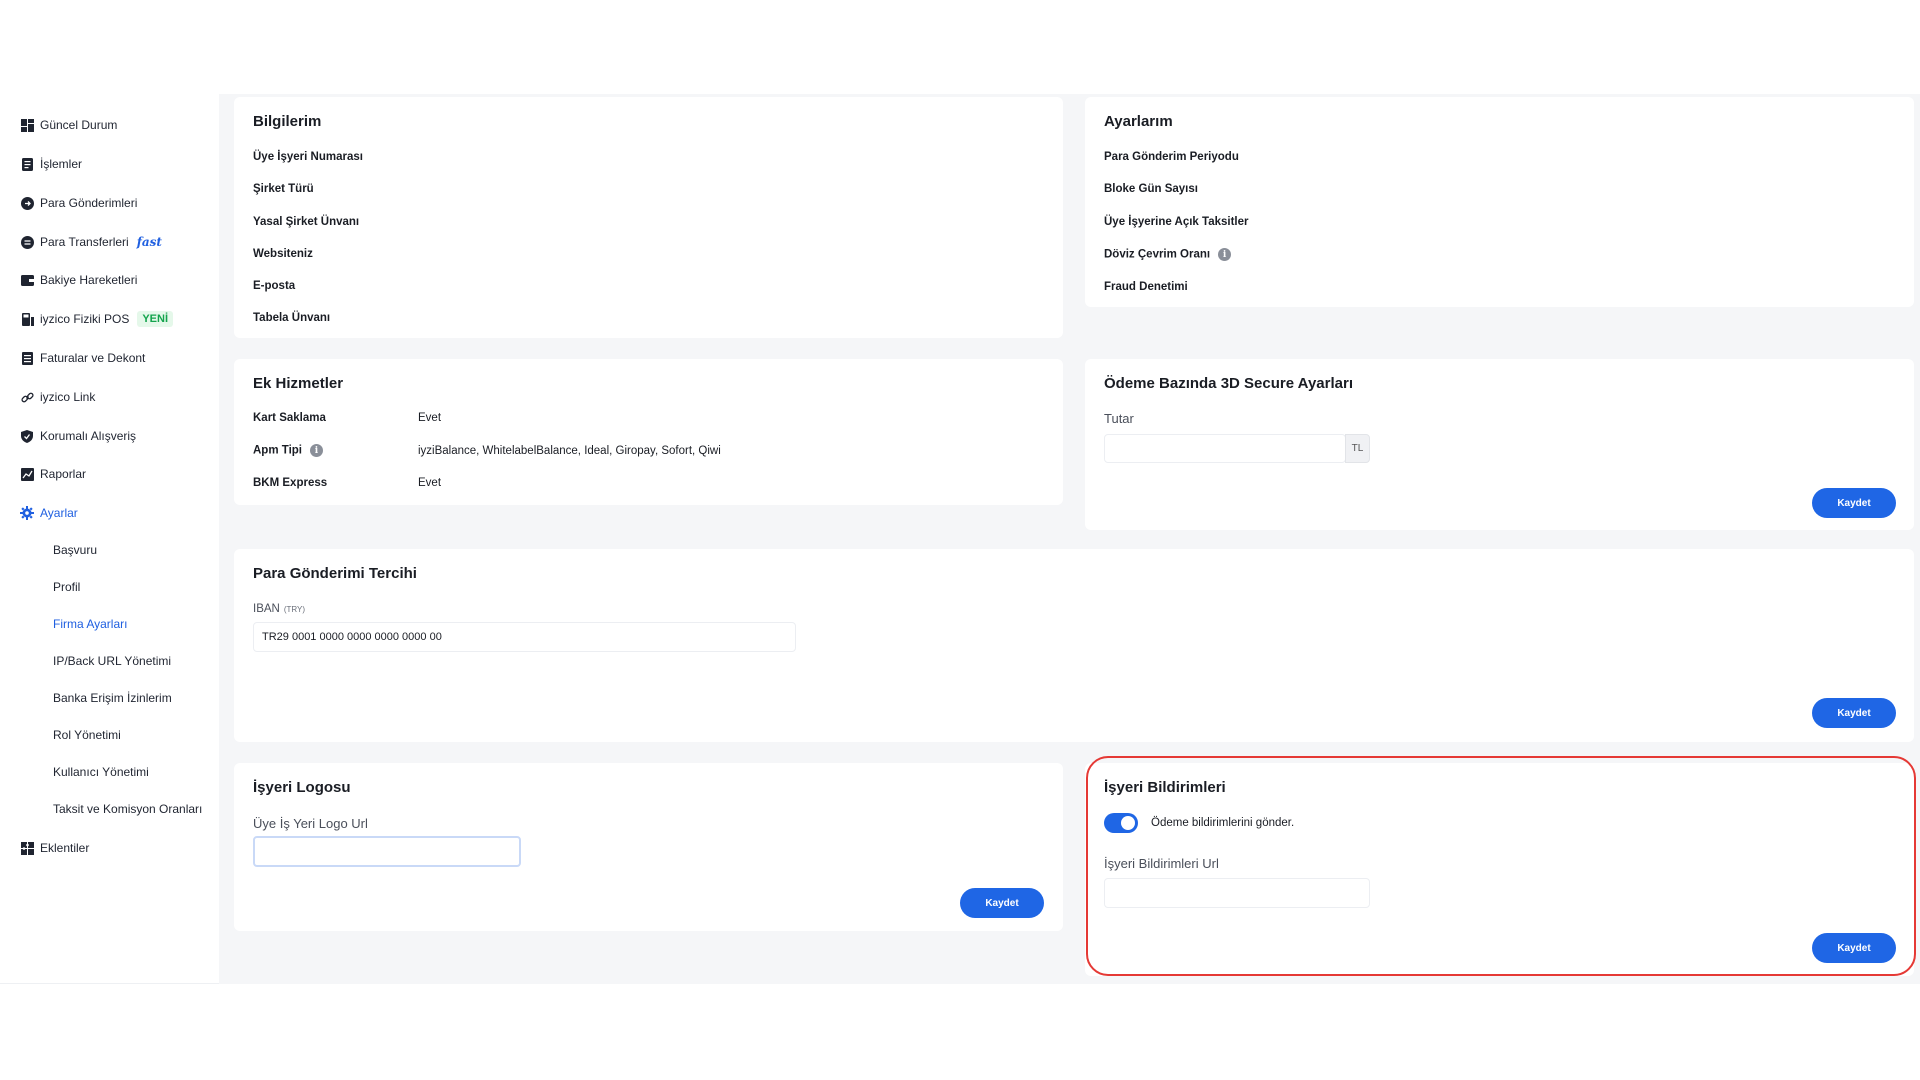 Image resolution: width=1920 pixels, height=1080 pixels. I want to click on sidebar-sub-firma-ayarlari: Firma Ayarları, so click(90, 624).